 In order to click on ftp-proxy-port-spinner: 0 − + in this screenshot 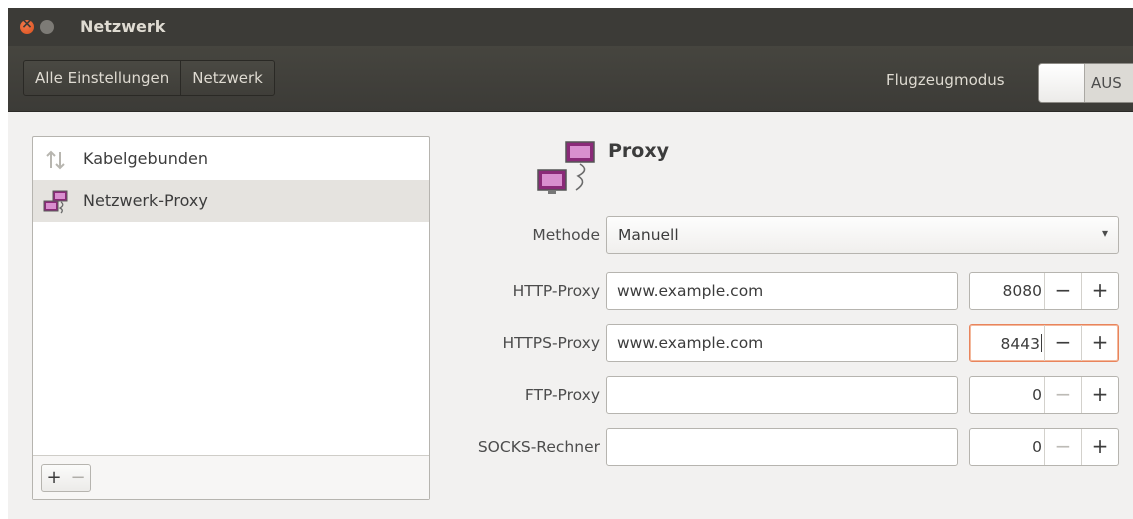, I will do `click(1044, 395)`.